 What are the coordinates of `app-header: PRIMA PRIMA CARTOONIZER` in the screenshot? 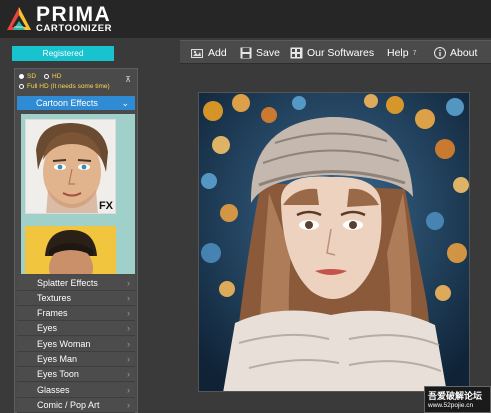 It's located at (245, 19).